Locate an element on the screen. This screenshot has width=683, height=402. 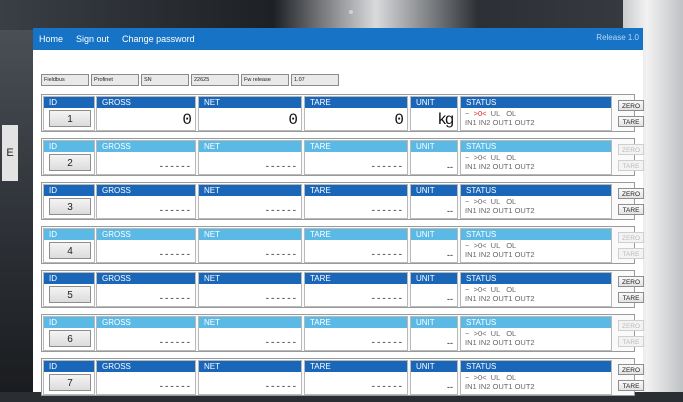
fieldbus-value: Profinet is located at coordinates (115, 80).